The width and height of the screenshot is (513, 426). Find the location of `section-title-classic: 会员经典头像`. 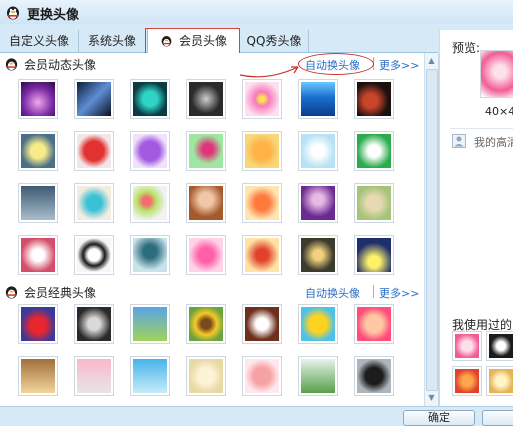

section-title-classic: 会员经典头像 is located at coordinates (60, 293).